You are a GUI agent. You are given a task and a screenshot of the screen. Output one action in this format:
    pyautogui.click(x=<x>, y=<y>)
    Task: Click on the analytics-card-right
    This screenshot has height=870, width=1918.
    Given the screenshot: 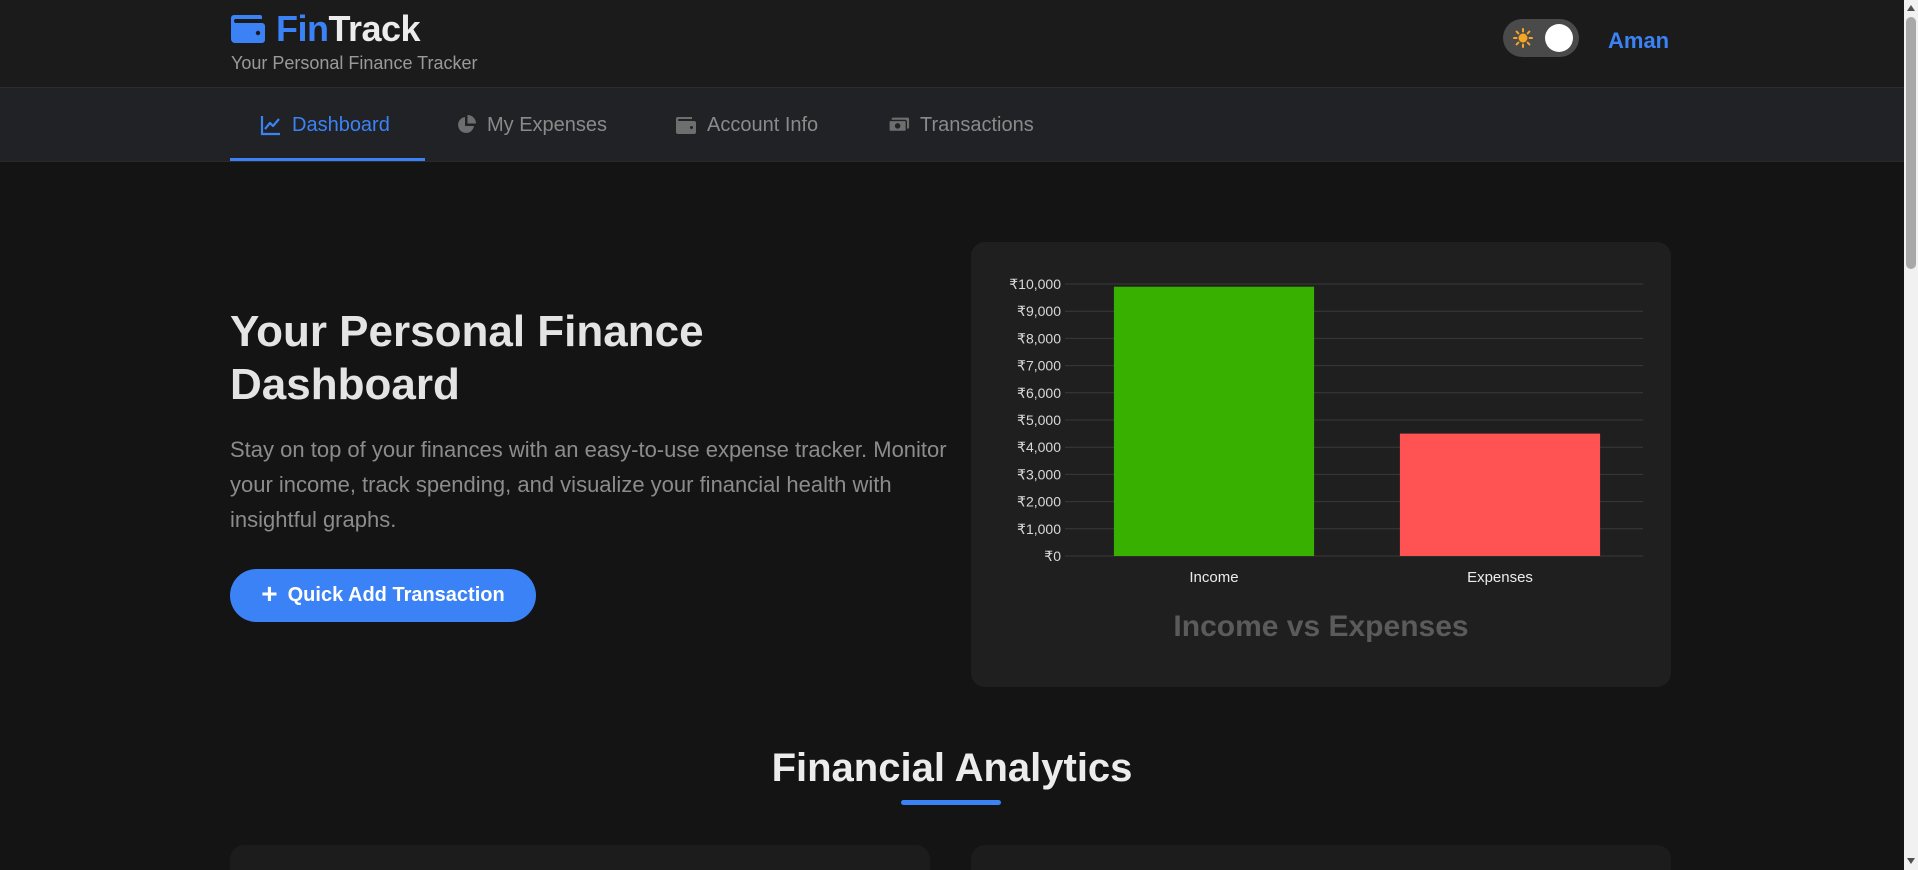 What is the action you would take?
    pyautogui.click(x=1321, y=857)
    